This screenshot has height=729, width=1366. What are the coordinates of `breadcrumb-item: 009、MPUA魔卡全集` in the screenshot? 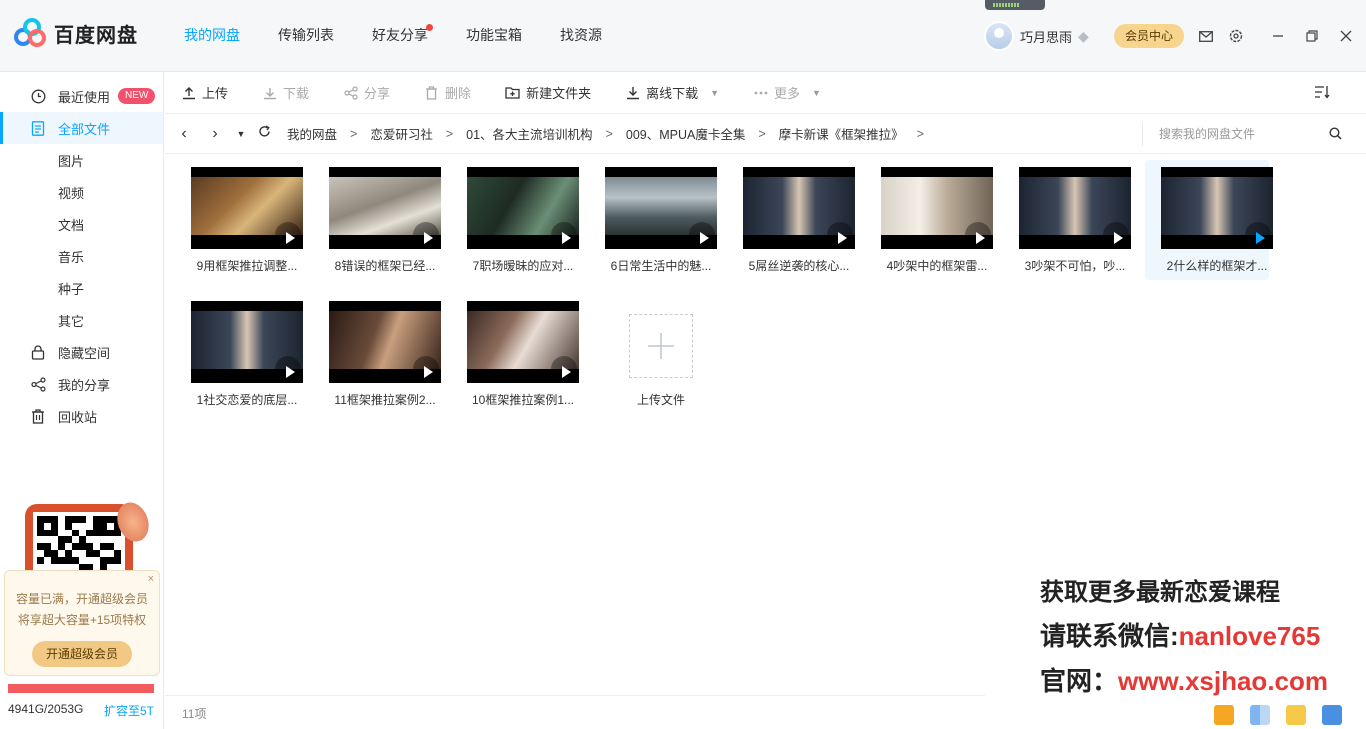 It's located at (685, 133).